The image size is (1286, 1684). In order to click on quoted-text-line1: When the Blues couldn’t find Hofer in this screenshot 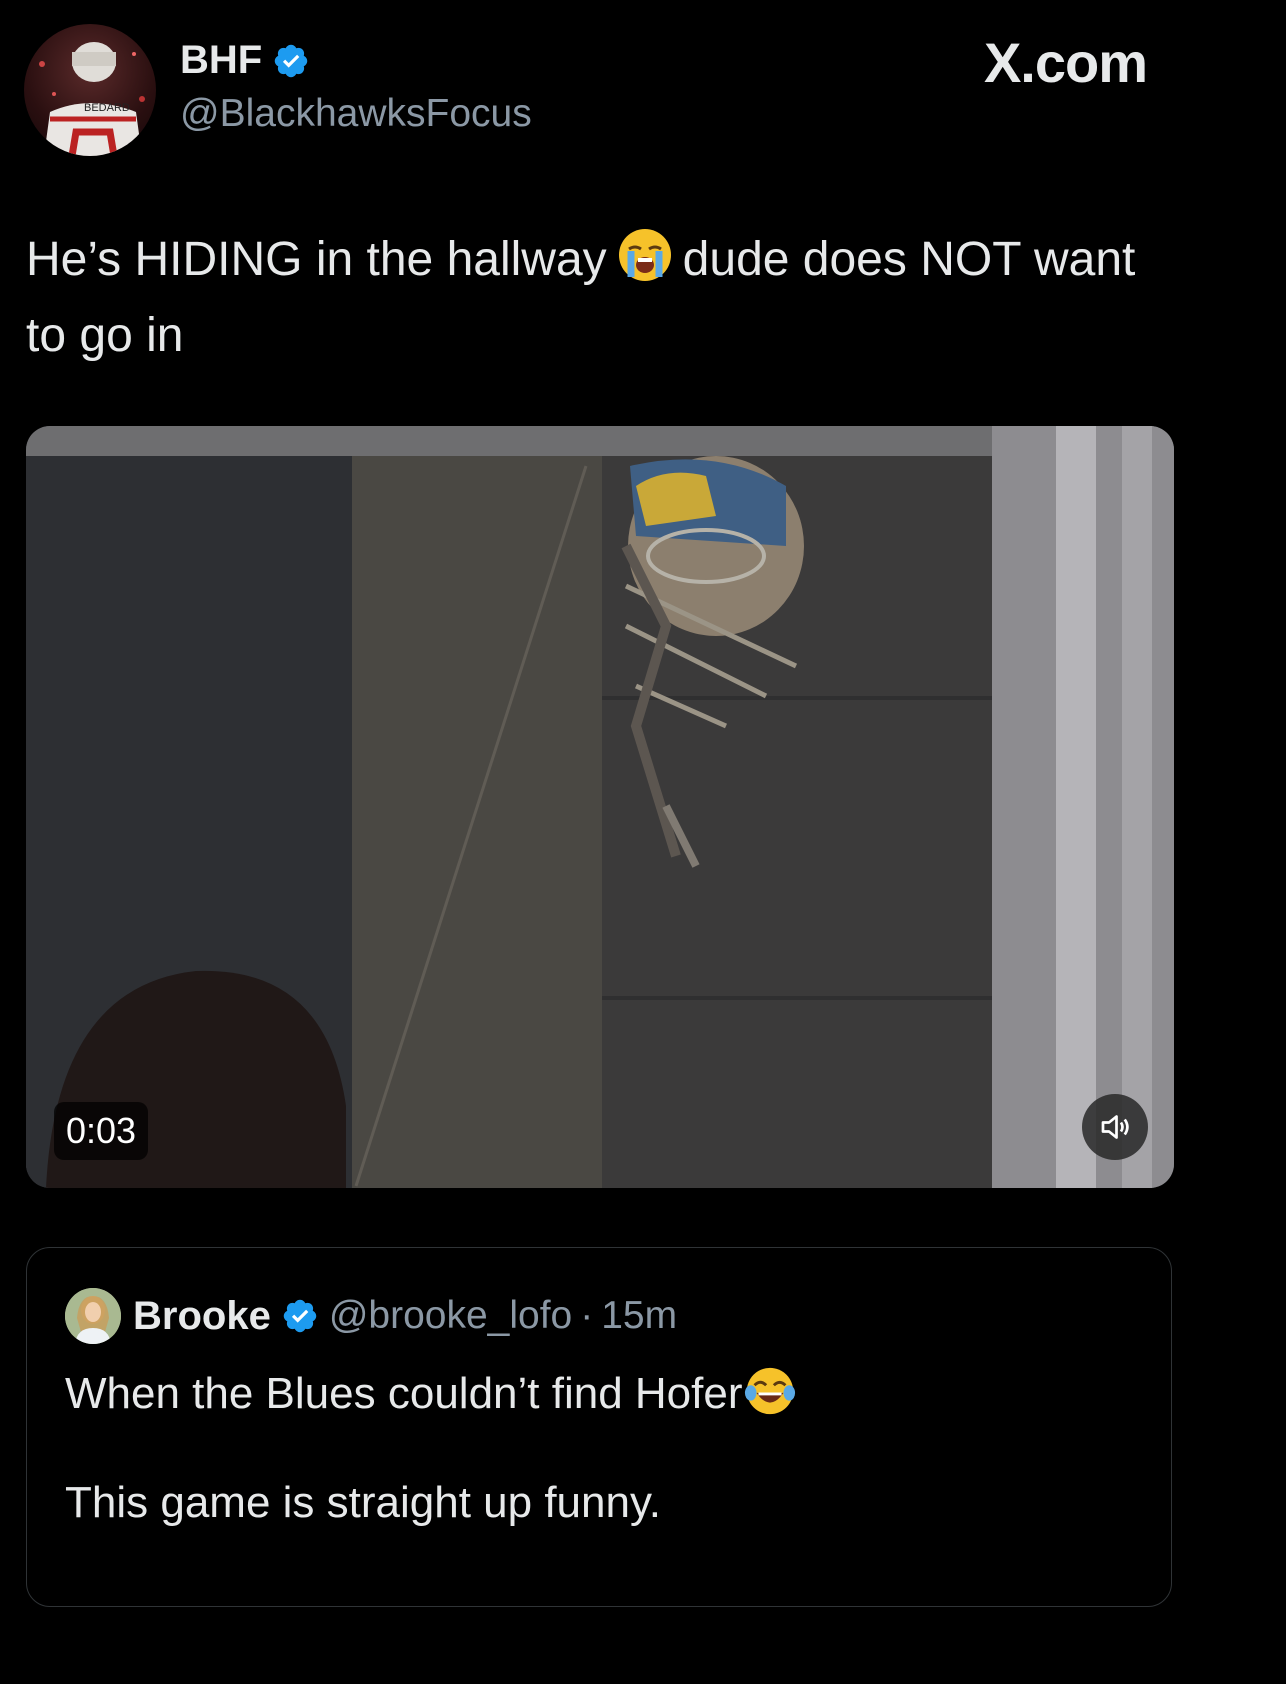, I will do `click(431, 1391)`.